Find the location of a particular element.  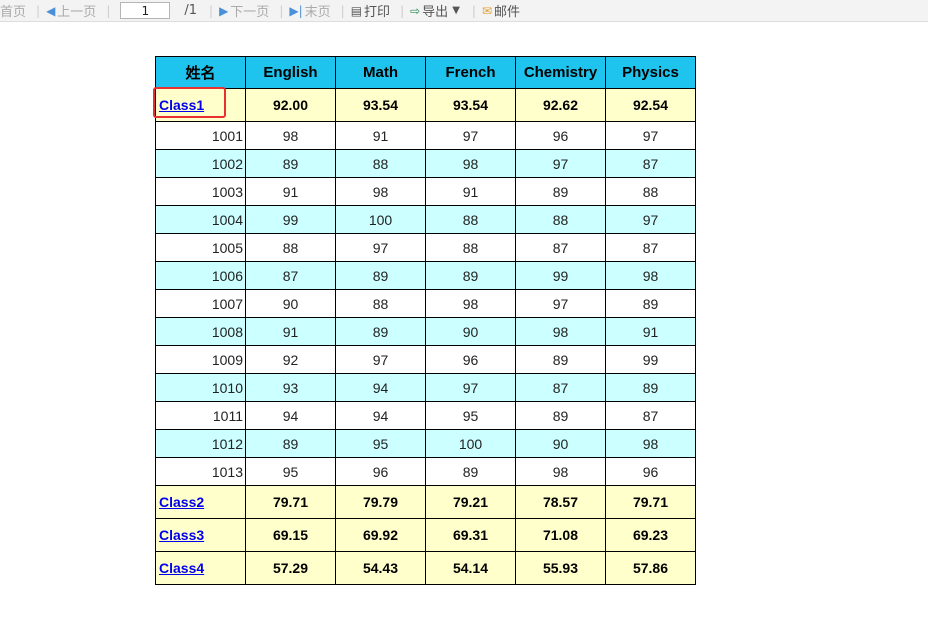

class-average-cell: 92.00 is located at coordinates (290, 105).